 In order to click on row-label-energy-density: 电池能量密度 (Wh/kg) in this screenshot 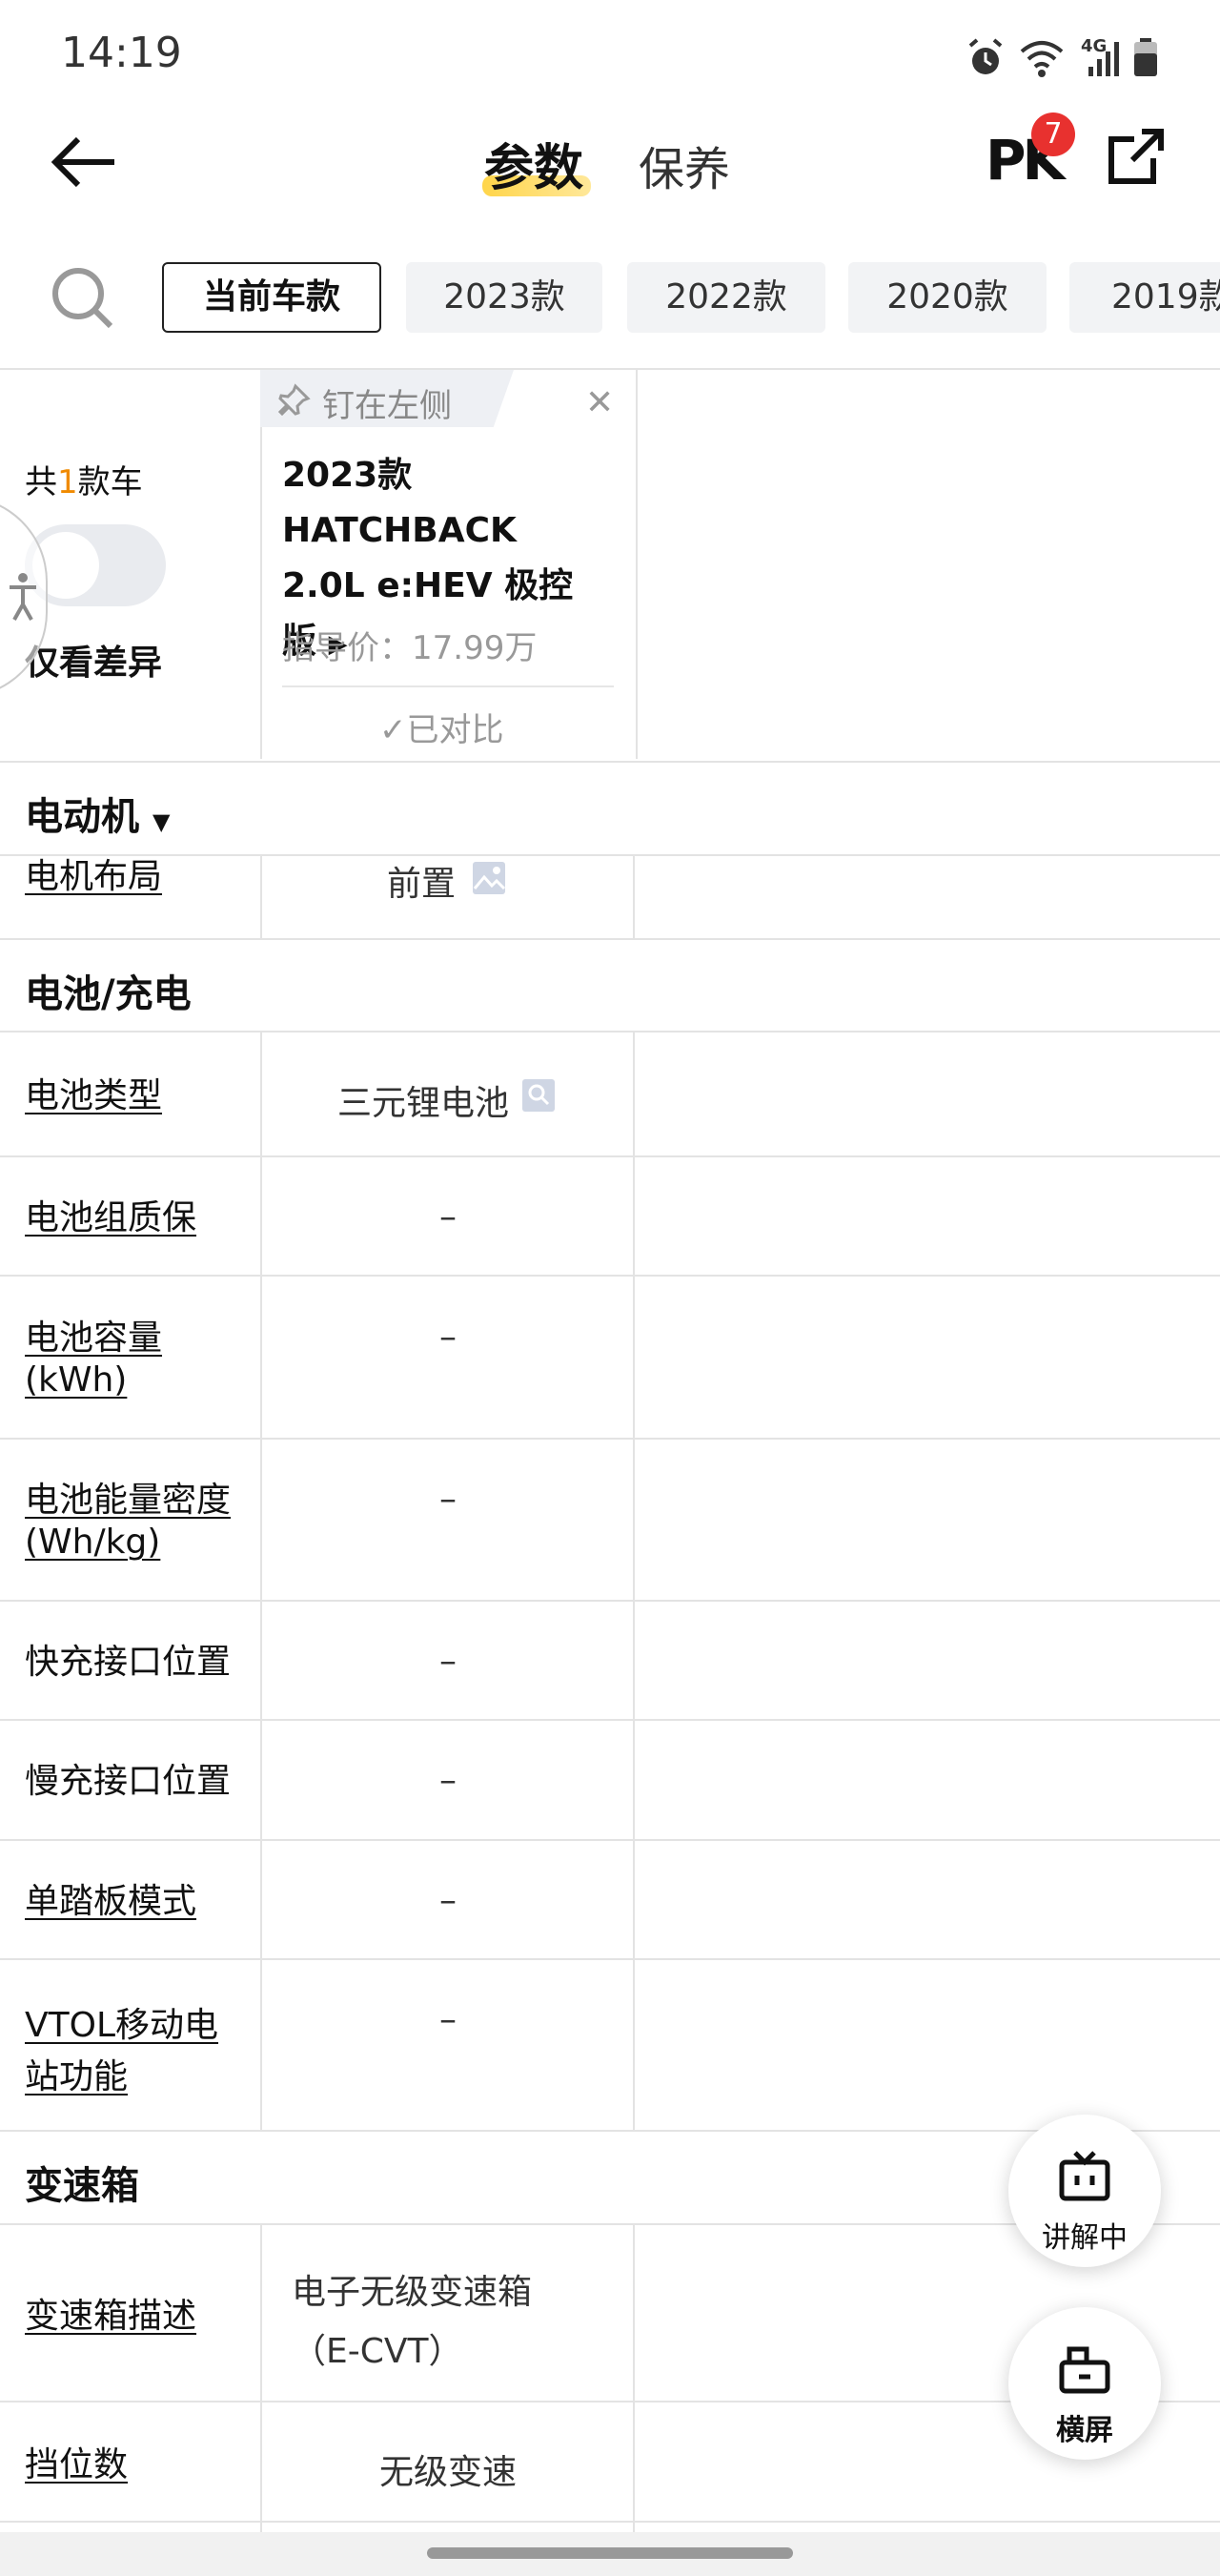, I will do `click(128, 1522)`.